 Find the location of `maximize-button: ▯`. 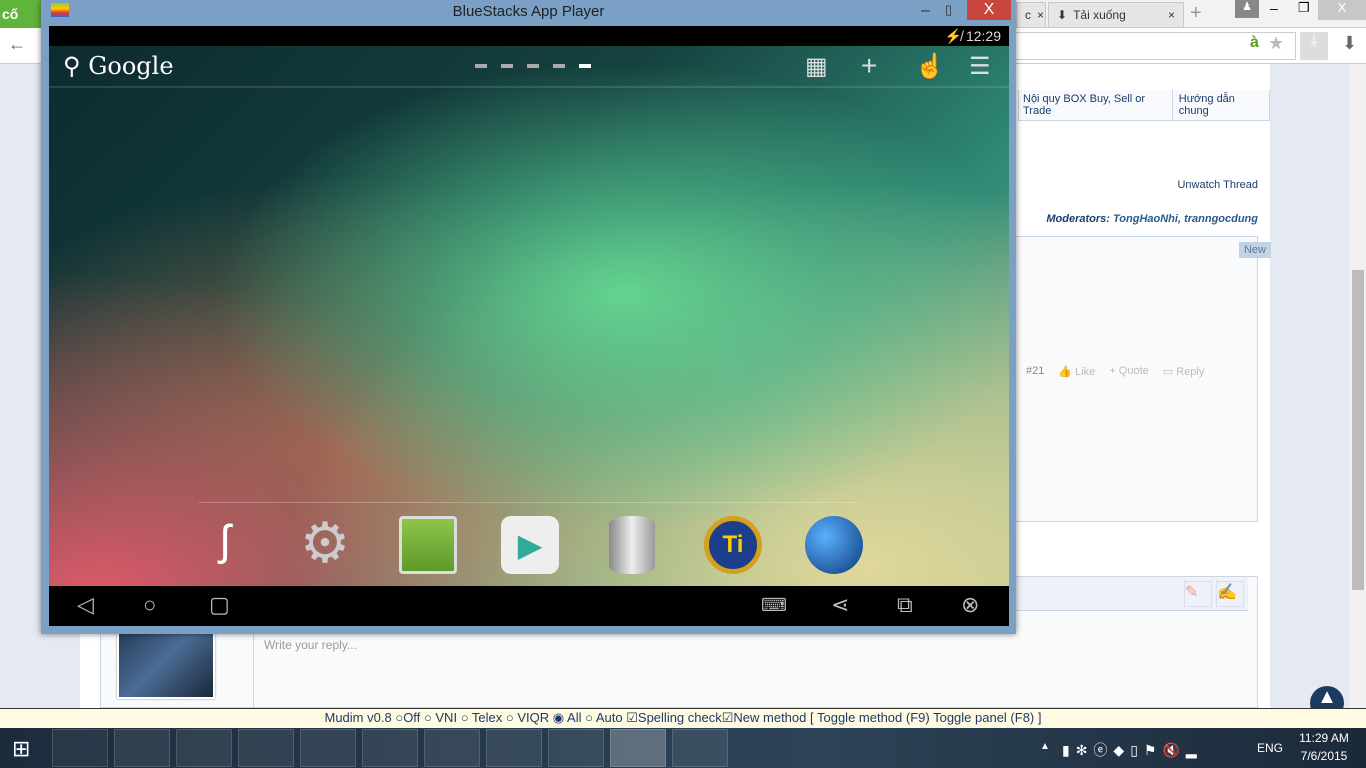

maximize-button: ▯ is located at coordinates (948, 10).